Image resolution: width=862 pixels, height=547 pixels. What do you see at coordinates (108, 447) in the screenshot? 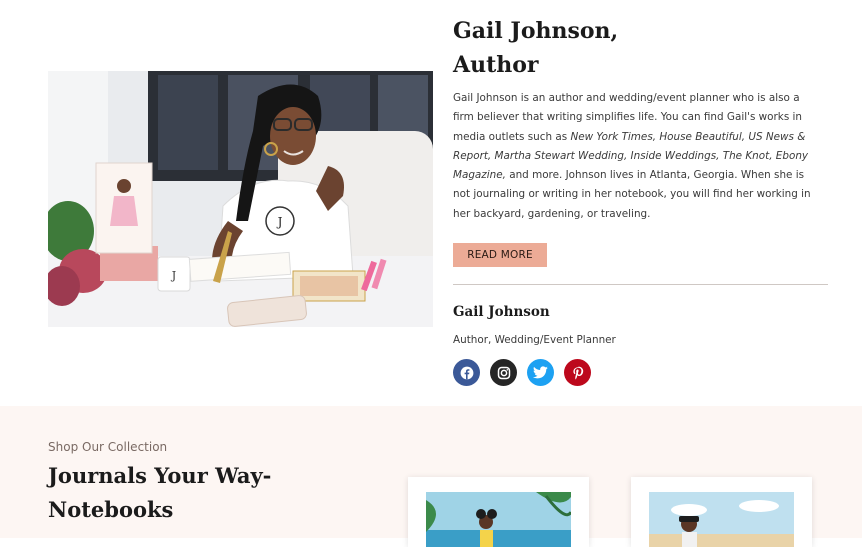
I see `section-eyebrow: Shop Our Collection` at bounding box center [108, 447].